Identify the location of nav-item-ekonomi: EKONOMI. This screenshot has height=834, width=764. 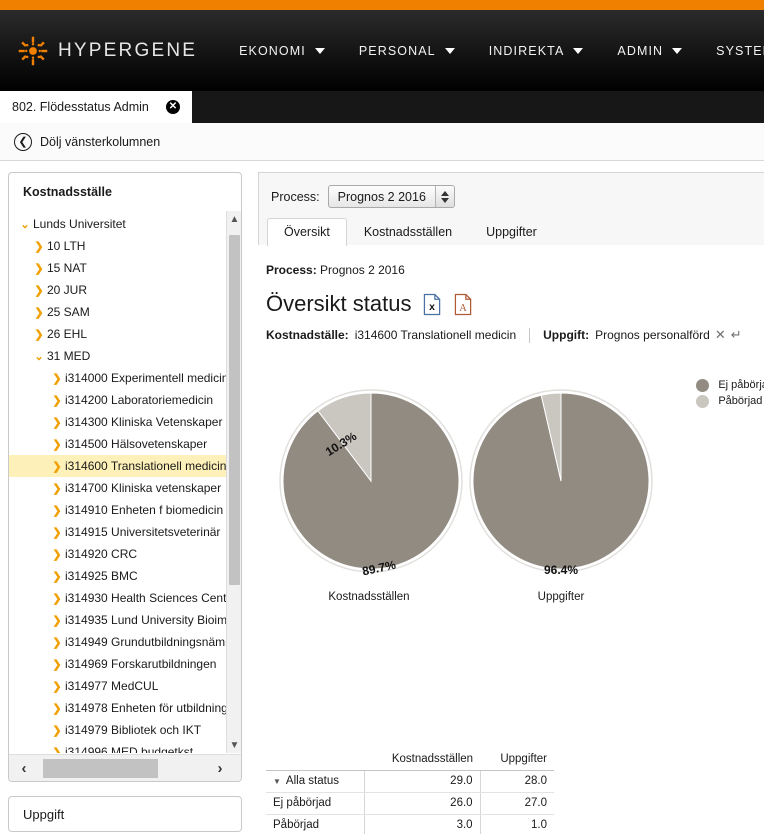
(282, 51).